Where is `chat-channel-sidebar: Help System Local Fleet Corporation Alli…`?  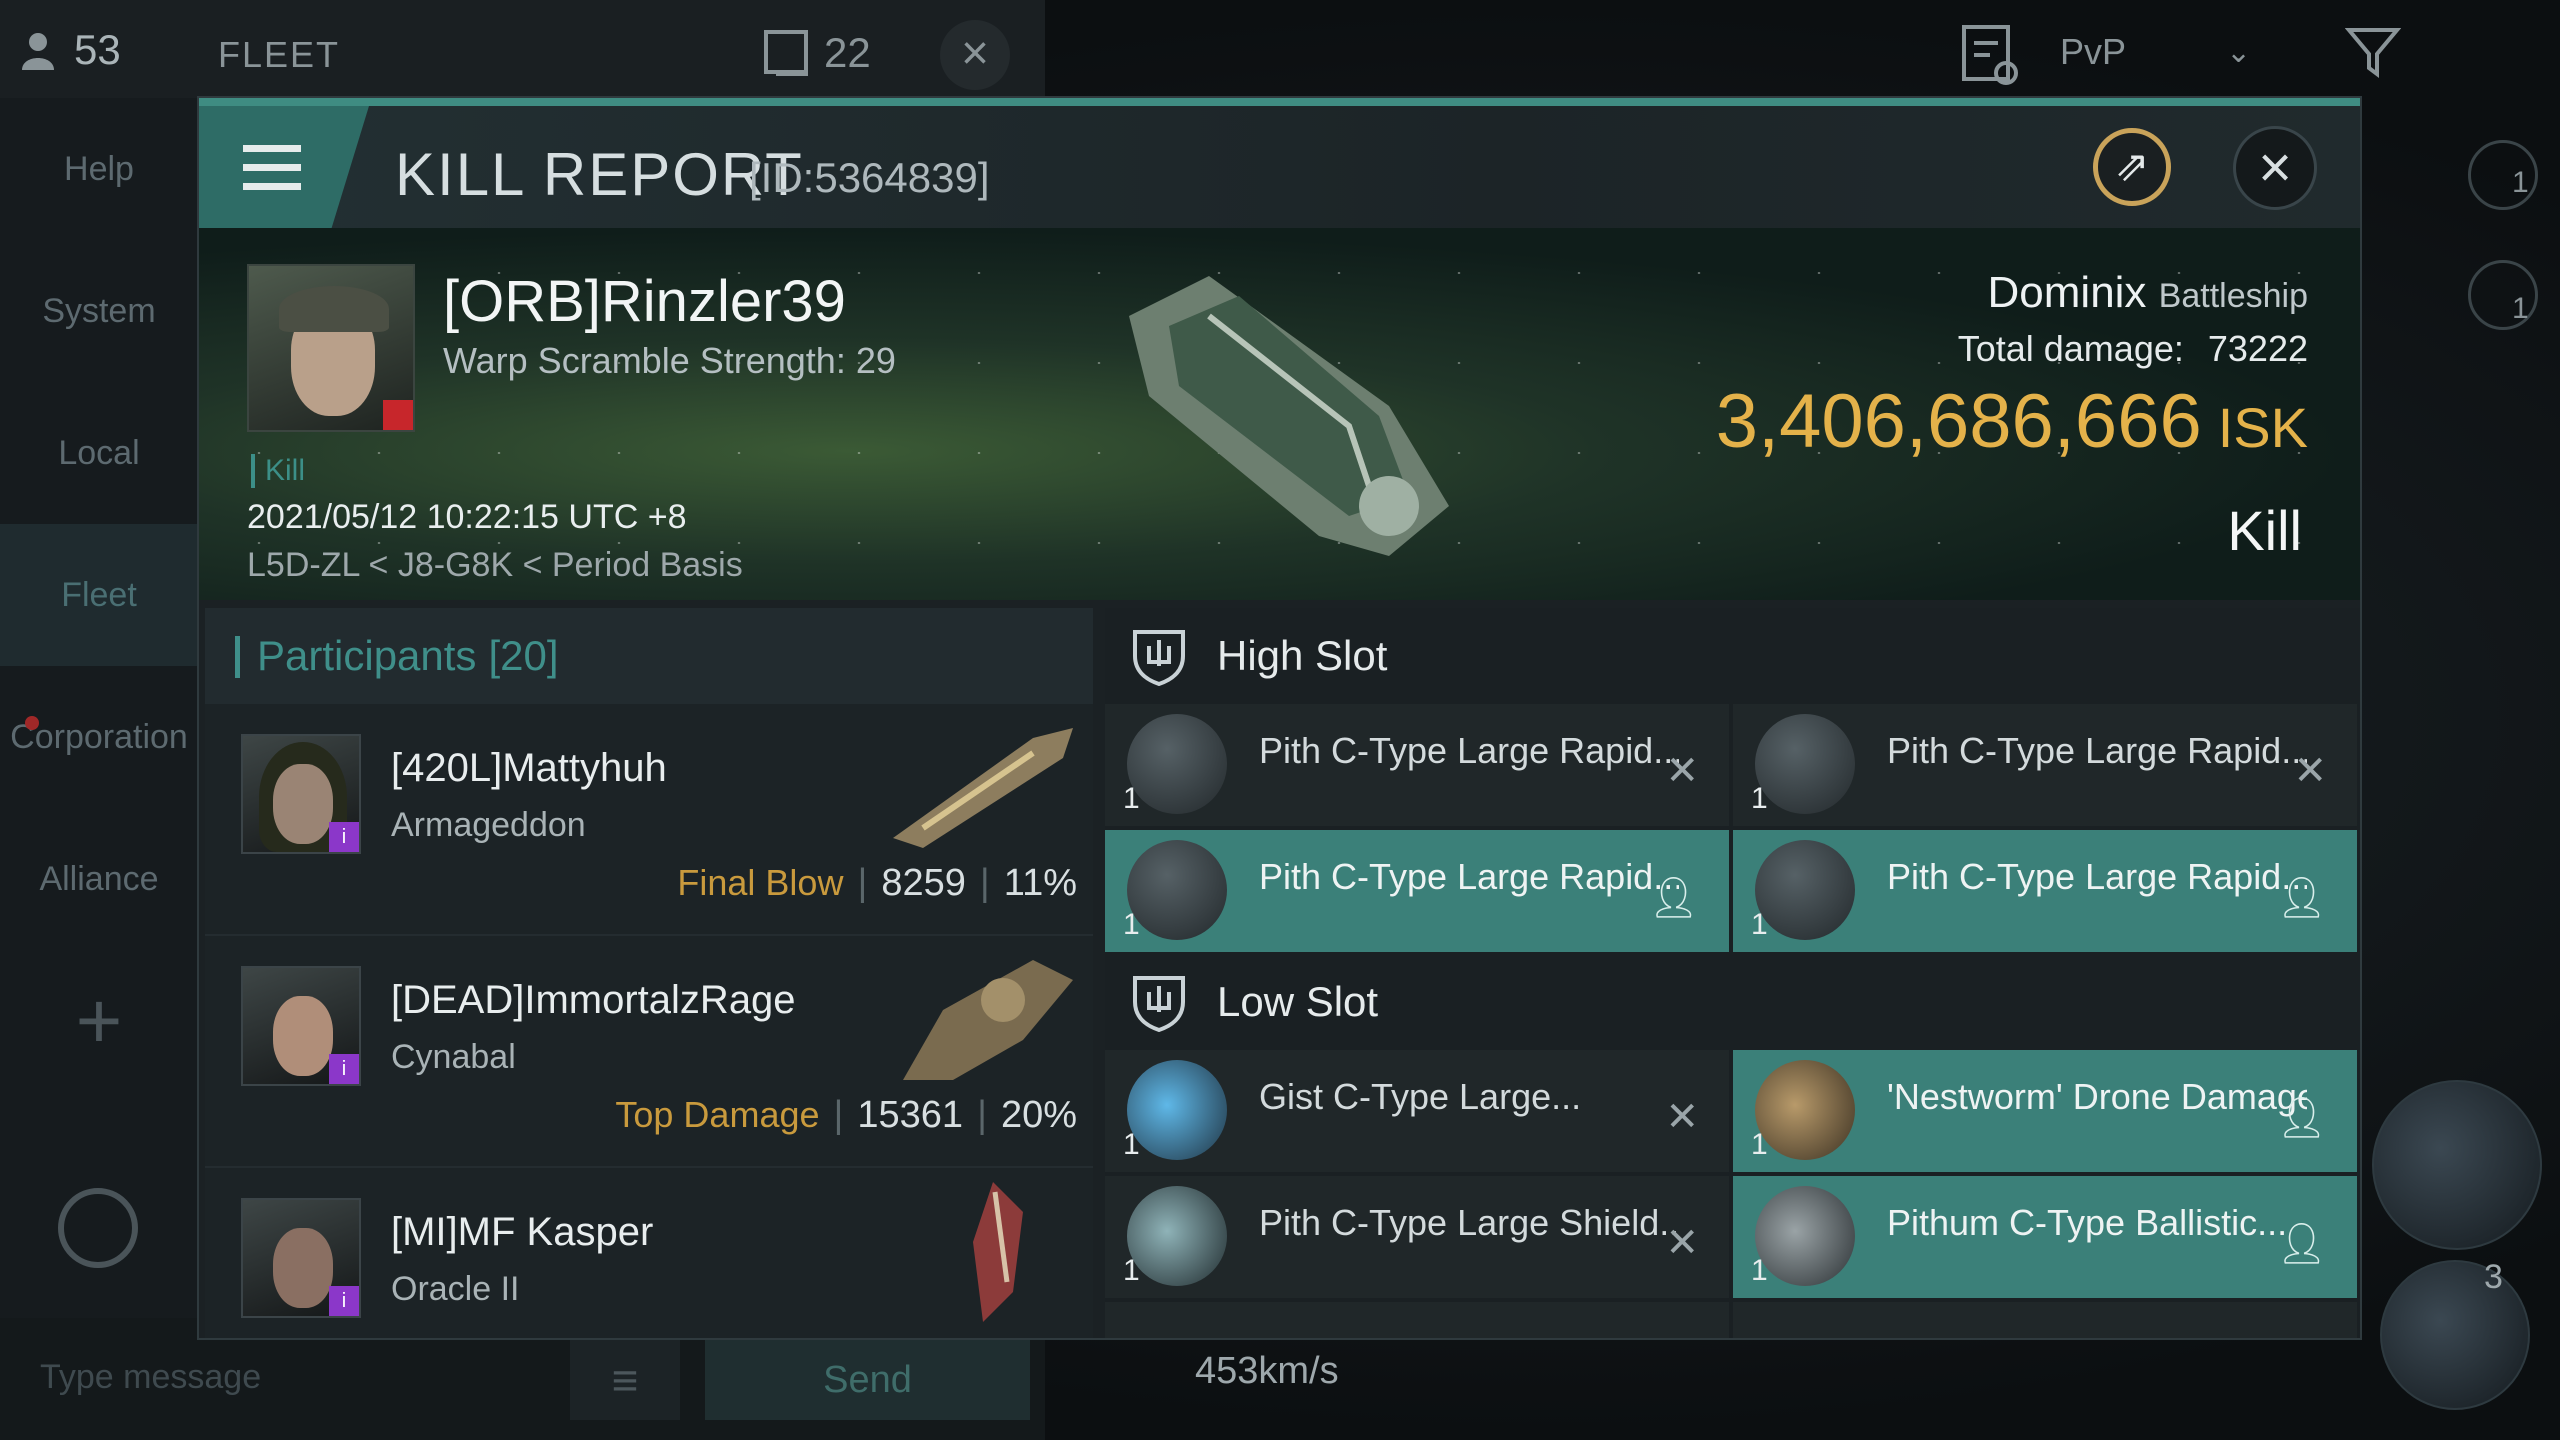
chat-channel-sidebar: Help System Local Fleet Corporation Alli… is located at coordinates (99, 708).